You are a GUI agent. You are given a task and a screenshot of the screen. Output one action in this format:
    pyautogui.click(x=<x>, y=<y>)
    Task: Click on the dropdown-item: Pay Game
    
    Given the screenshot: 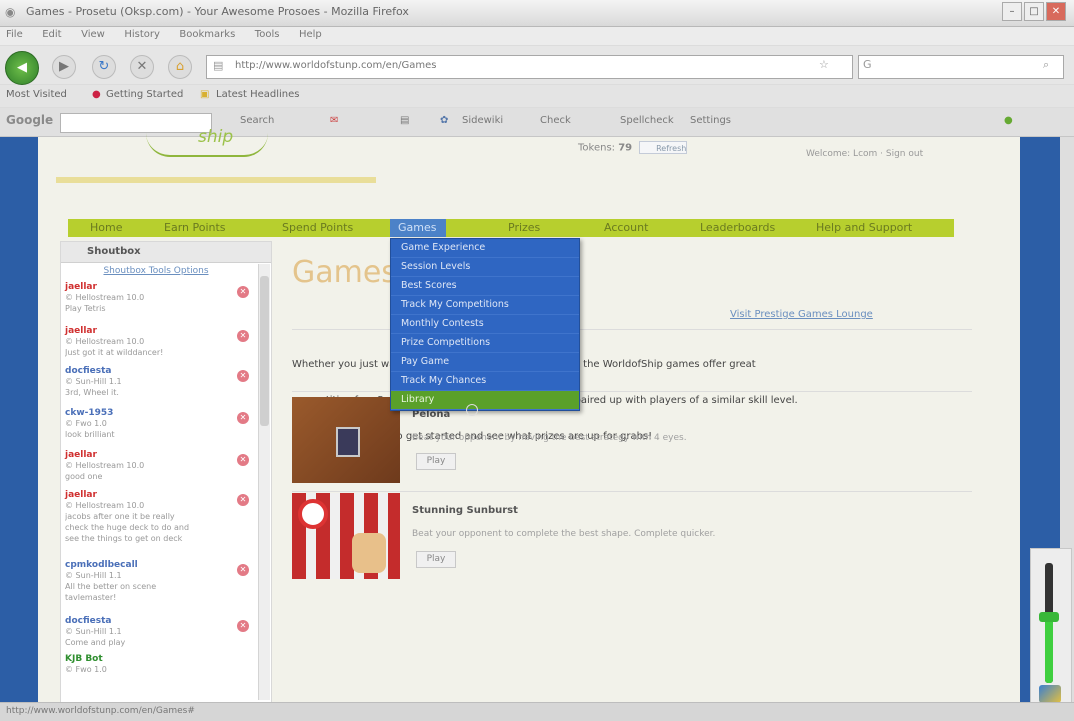 What is the action you would take?
    pyautogui.click(x=485, y=362)
    